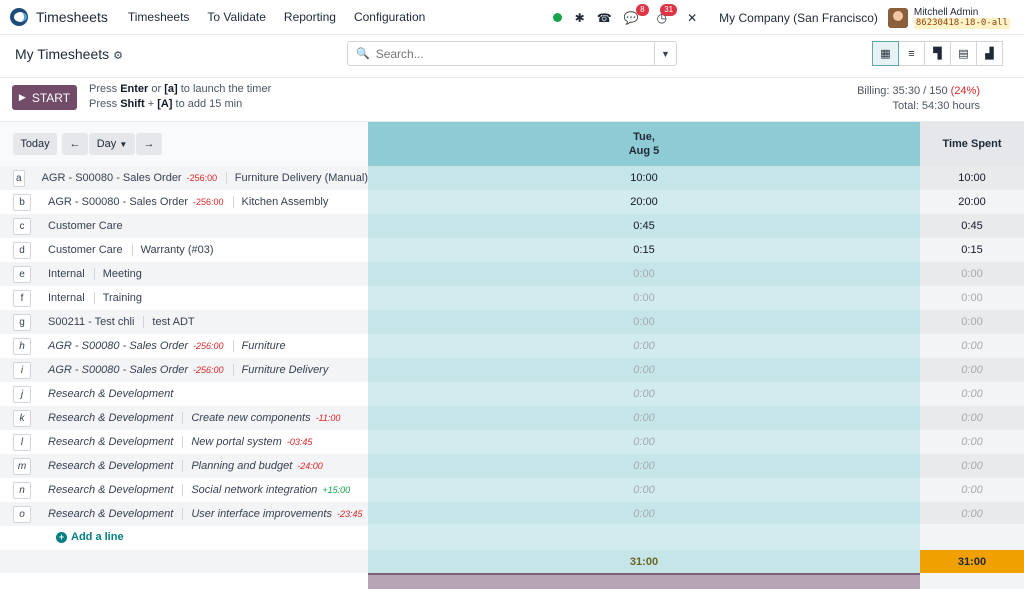 The height and width of the screenshot is (589, 1024). What do you see at coordinates (122, 274) in the screenshot?
I see `row-task: Meeting` at bounding box center [122, 274].